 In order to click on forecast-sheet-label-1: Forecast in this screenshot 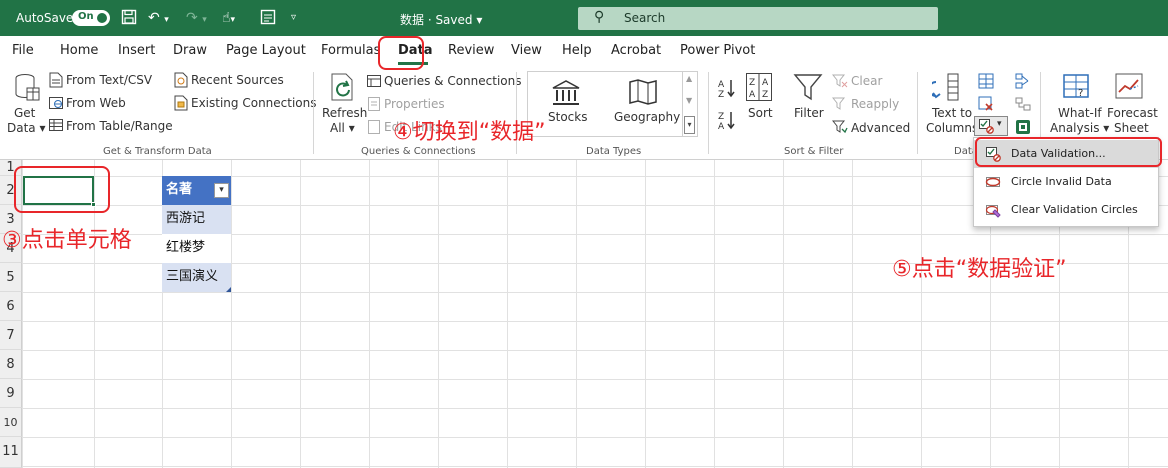, I will do `click(1132, 113)`.